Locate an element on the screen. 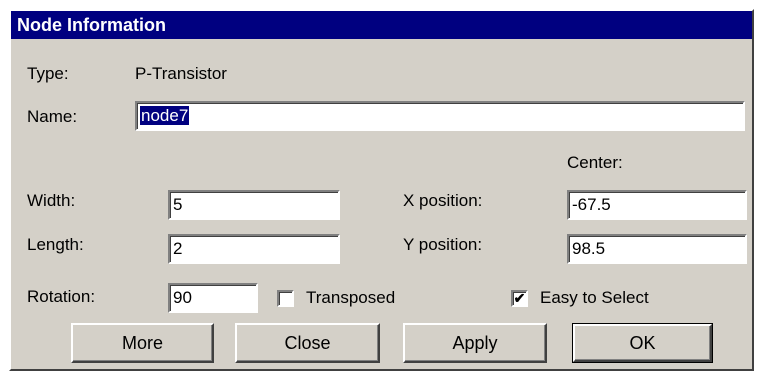 The width and height of the screenshot is (760, 377). name-label: Name: is located at coordinates (52, 116).